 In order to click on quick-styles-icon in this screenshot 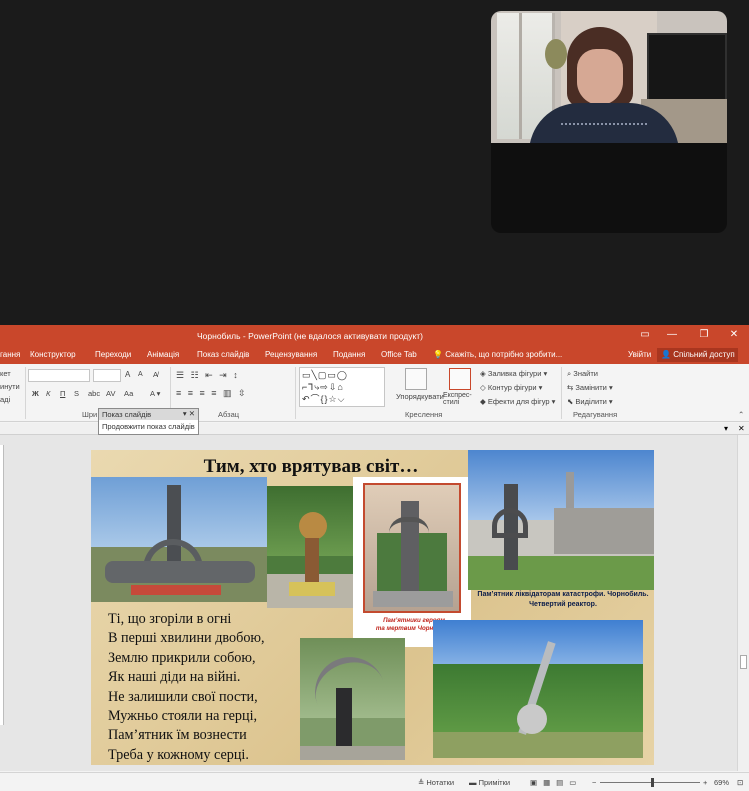, I will do `click(460, 379)`.